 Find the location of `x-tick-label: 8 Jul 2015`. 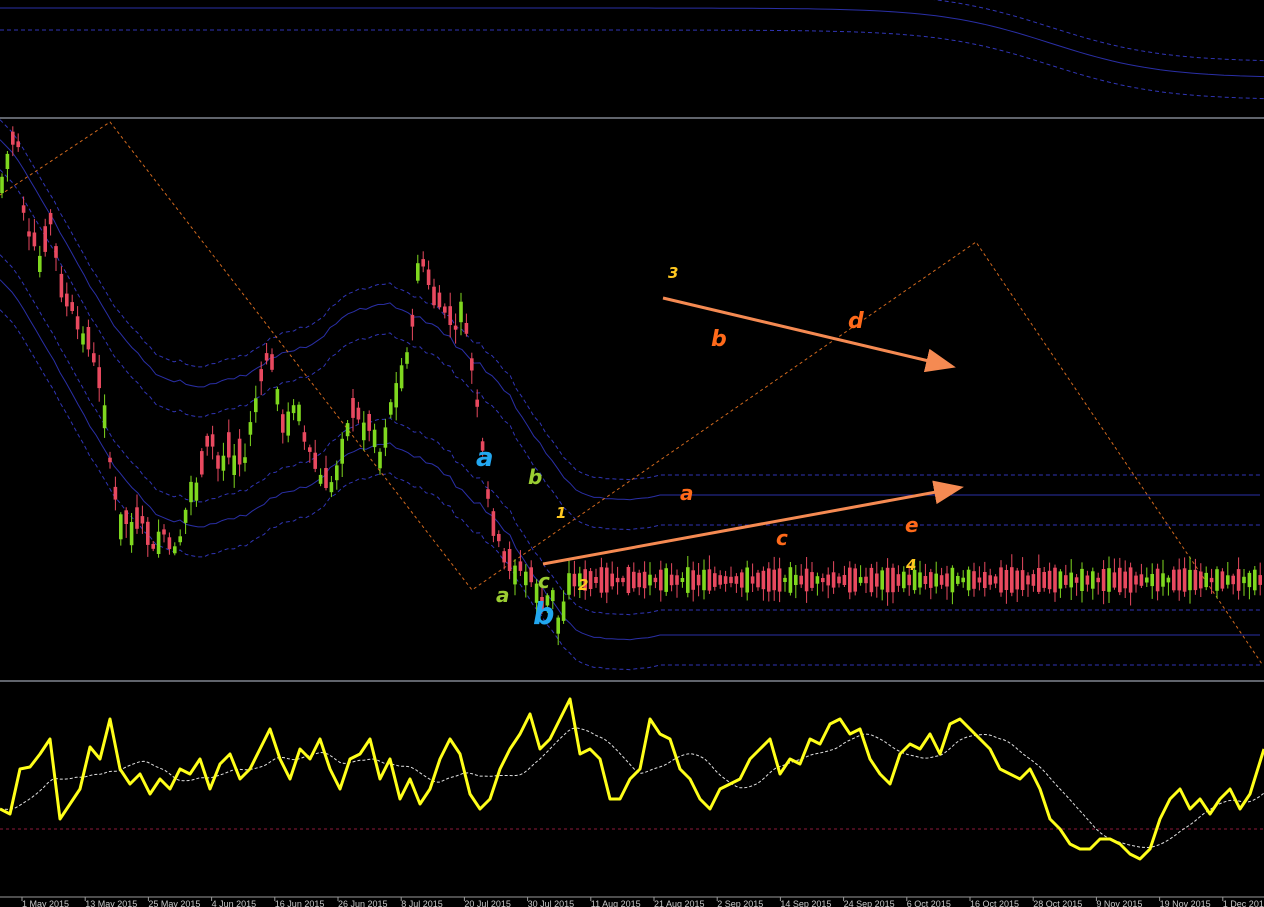

x-tick-label: 8 Jul 2015 is located at coordinates (422, 903).